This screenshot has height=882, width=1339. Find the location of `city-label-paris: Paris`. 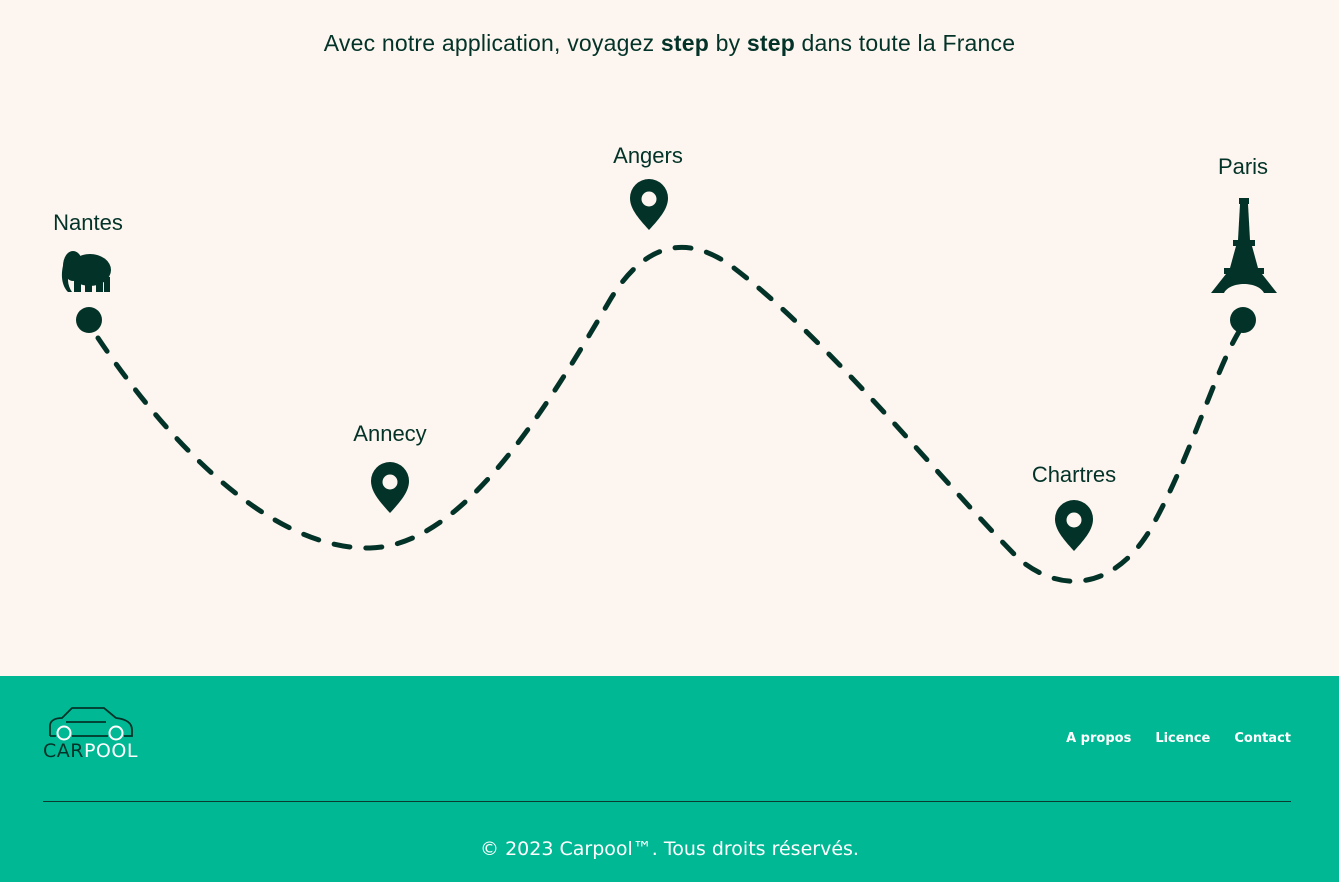

city-label-paris: Paris is located at coordinates (1243, 166).